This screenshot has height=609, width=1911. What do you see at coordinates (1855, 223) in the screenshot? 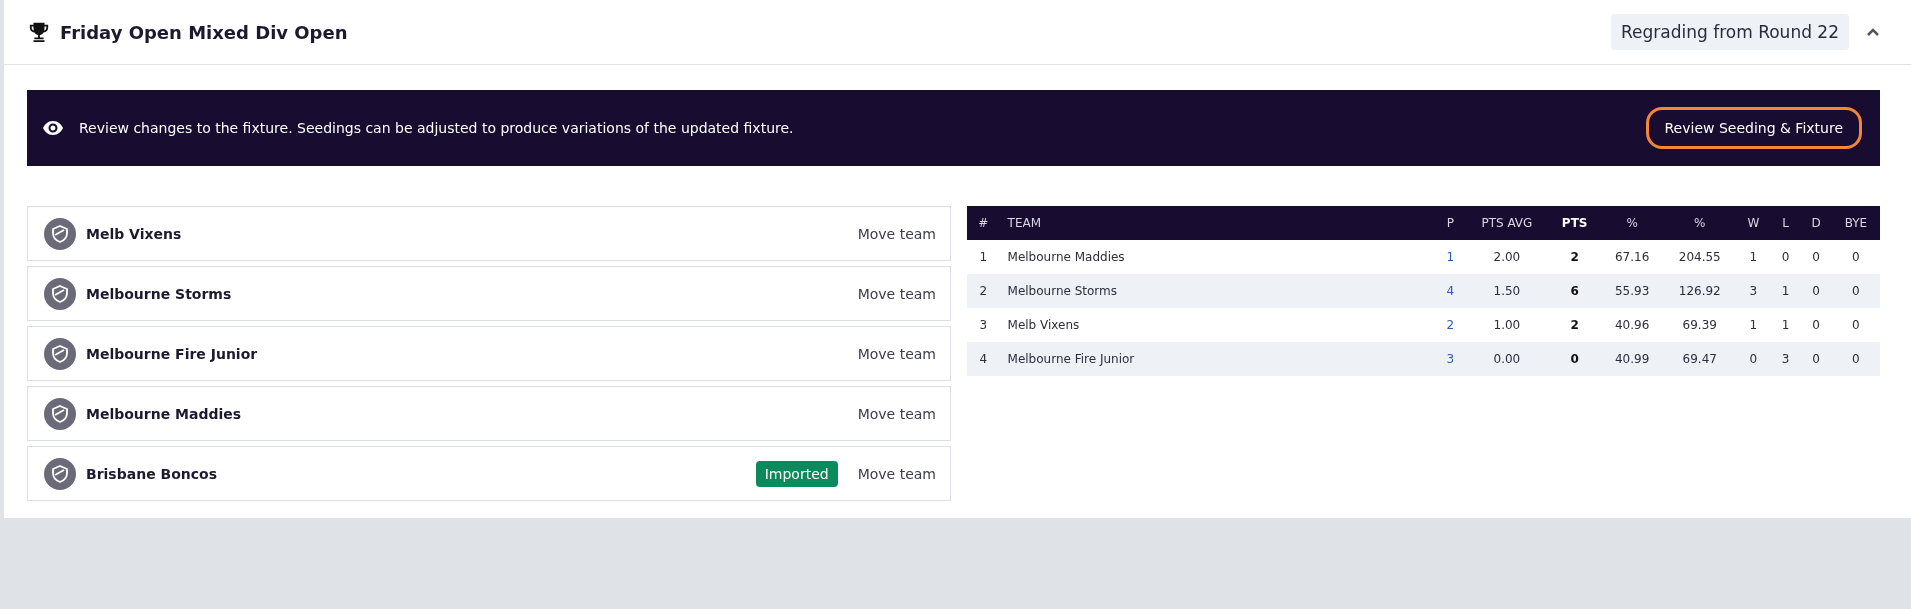
I see `column-header: BYE` at bounding box center [1855, 223].